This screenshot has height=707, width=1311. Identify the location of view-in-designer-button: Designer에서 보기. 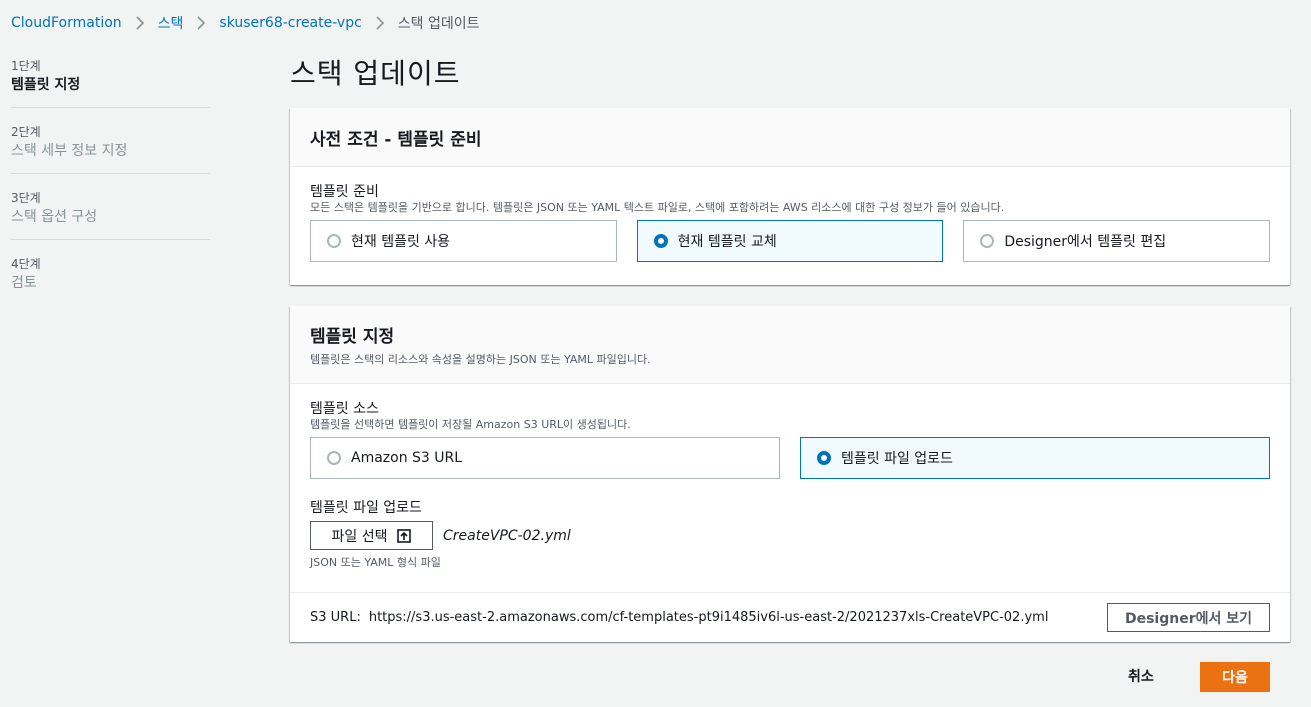
(1188, 617).